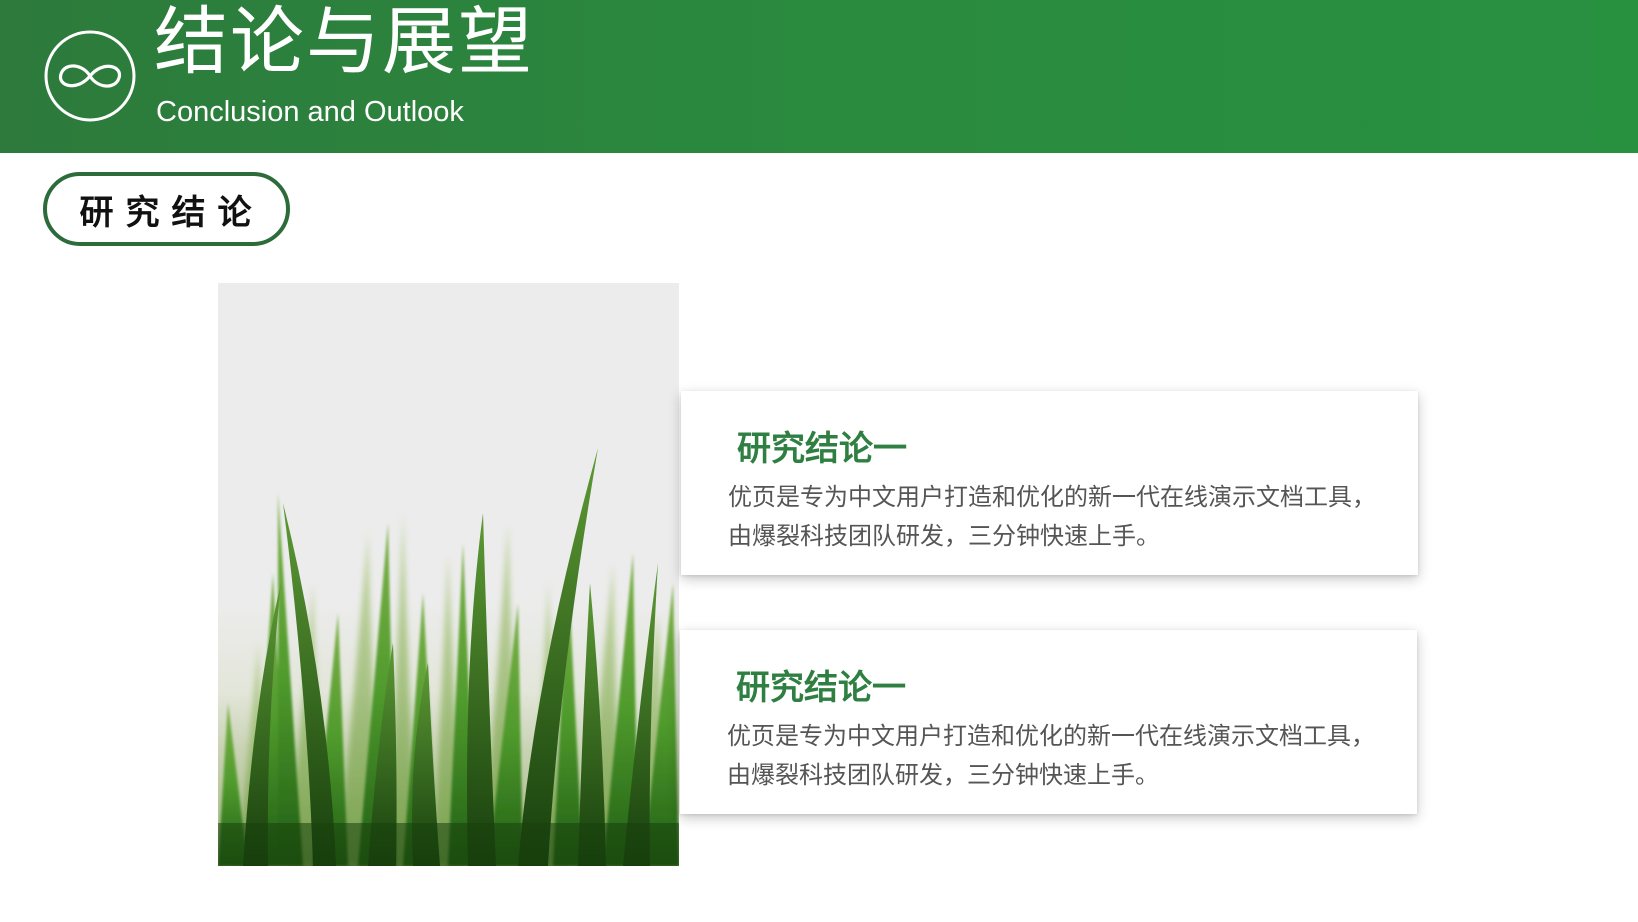 This screenshot has height=922, width=1638. What do you see at coordinates (448, 657) in the screenshot?
I see `grass-illustration` at bounding box center [448, 657].